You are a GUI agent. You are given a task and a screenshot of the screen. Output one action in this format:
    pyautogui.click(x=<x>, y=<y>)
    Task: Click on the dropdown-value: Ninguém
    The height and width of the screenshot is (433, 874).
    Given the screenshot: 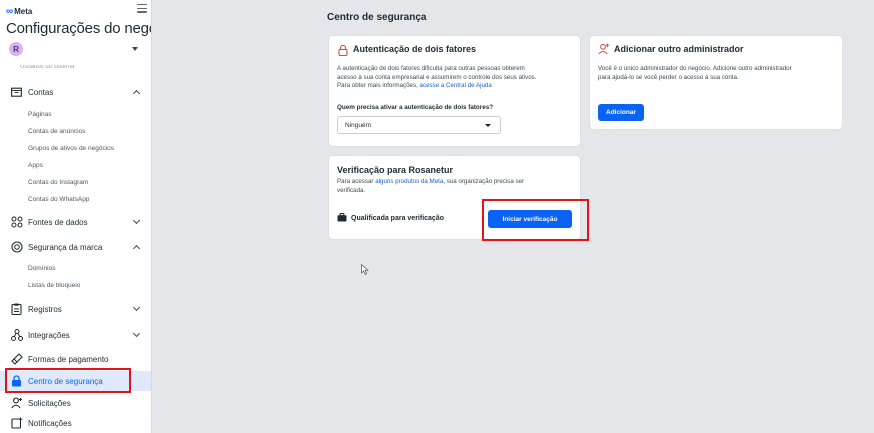 What is the action you would take?
    pyautogui.click(x=358, y=125)
    